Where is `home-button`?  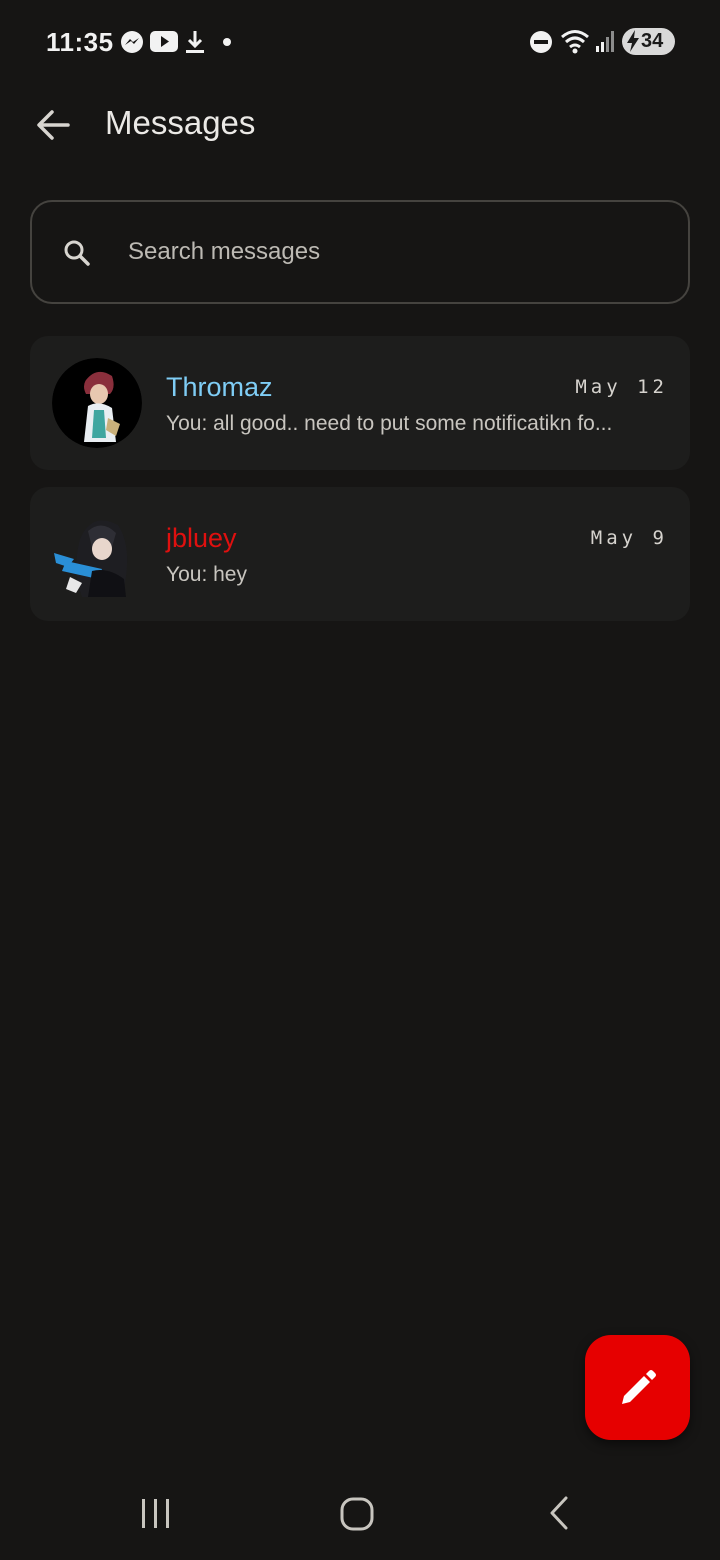
home-button is located at coordinates (357, 1514).